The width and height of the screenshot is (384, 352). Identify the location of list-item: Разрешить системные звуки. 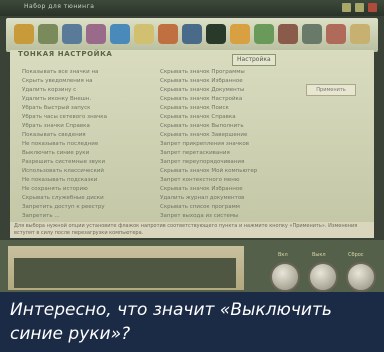
(86, 162).